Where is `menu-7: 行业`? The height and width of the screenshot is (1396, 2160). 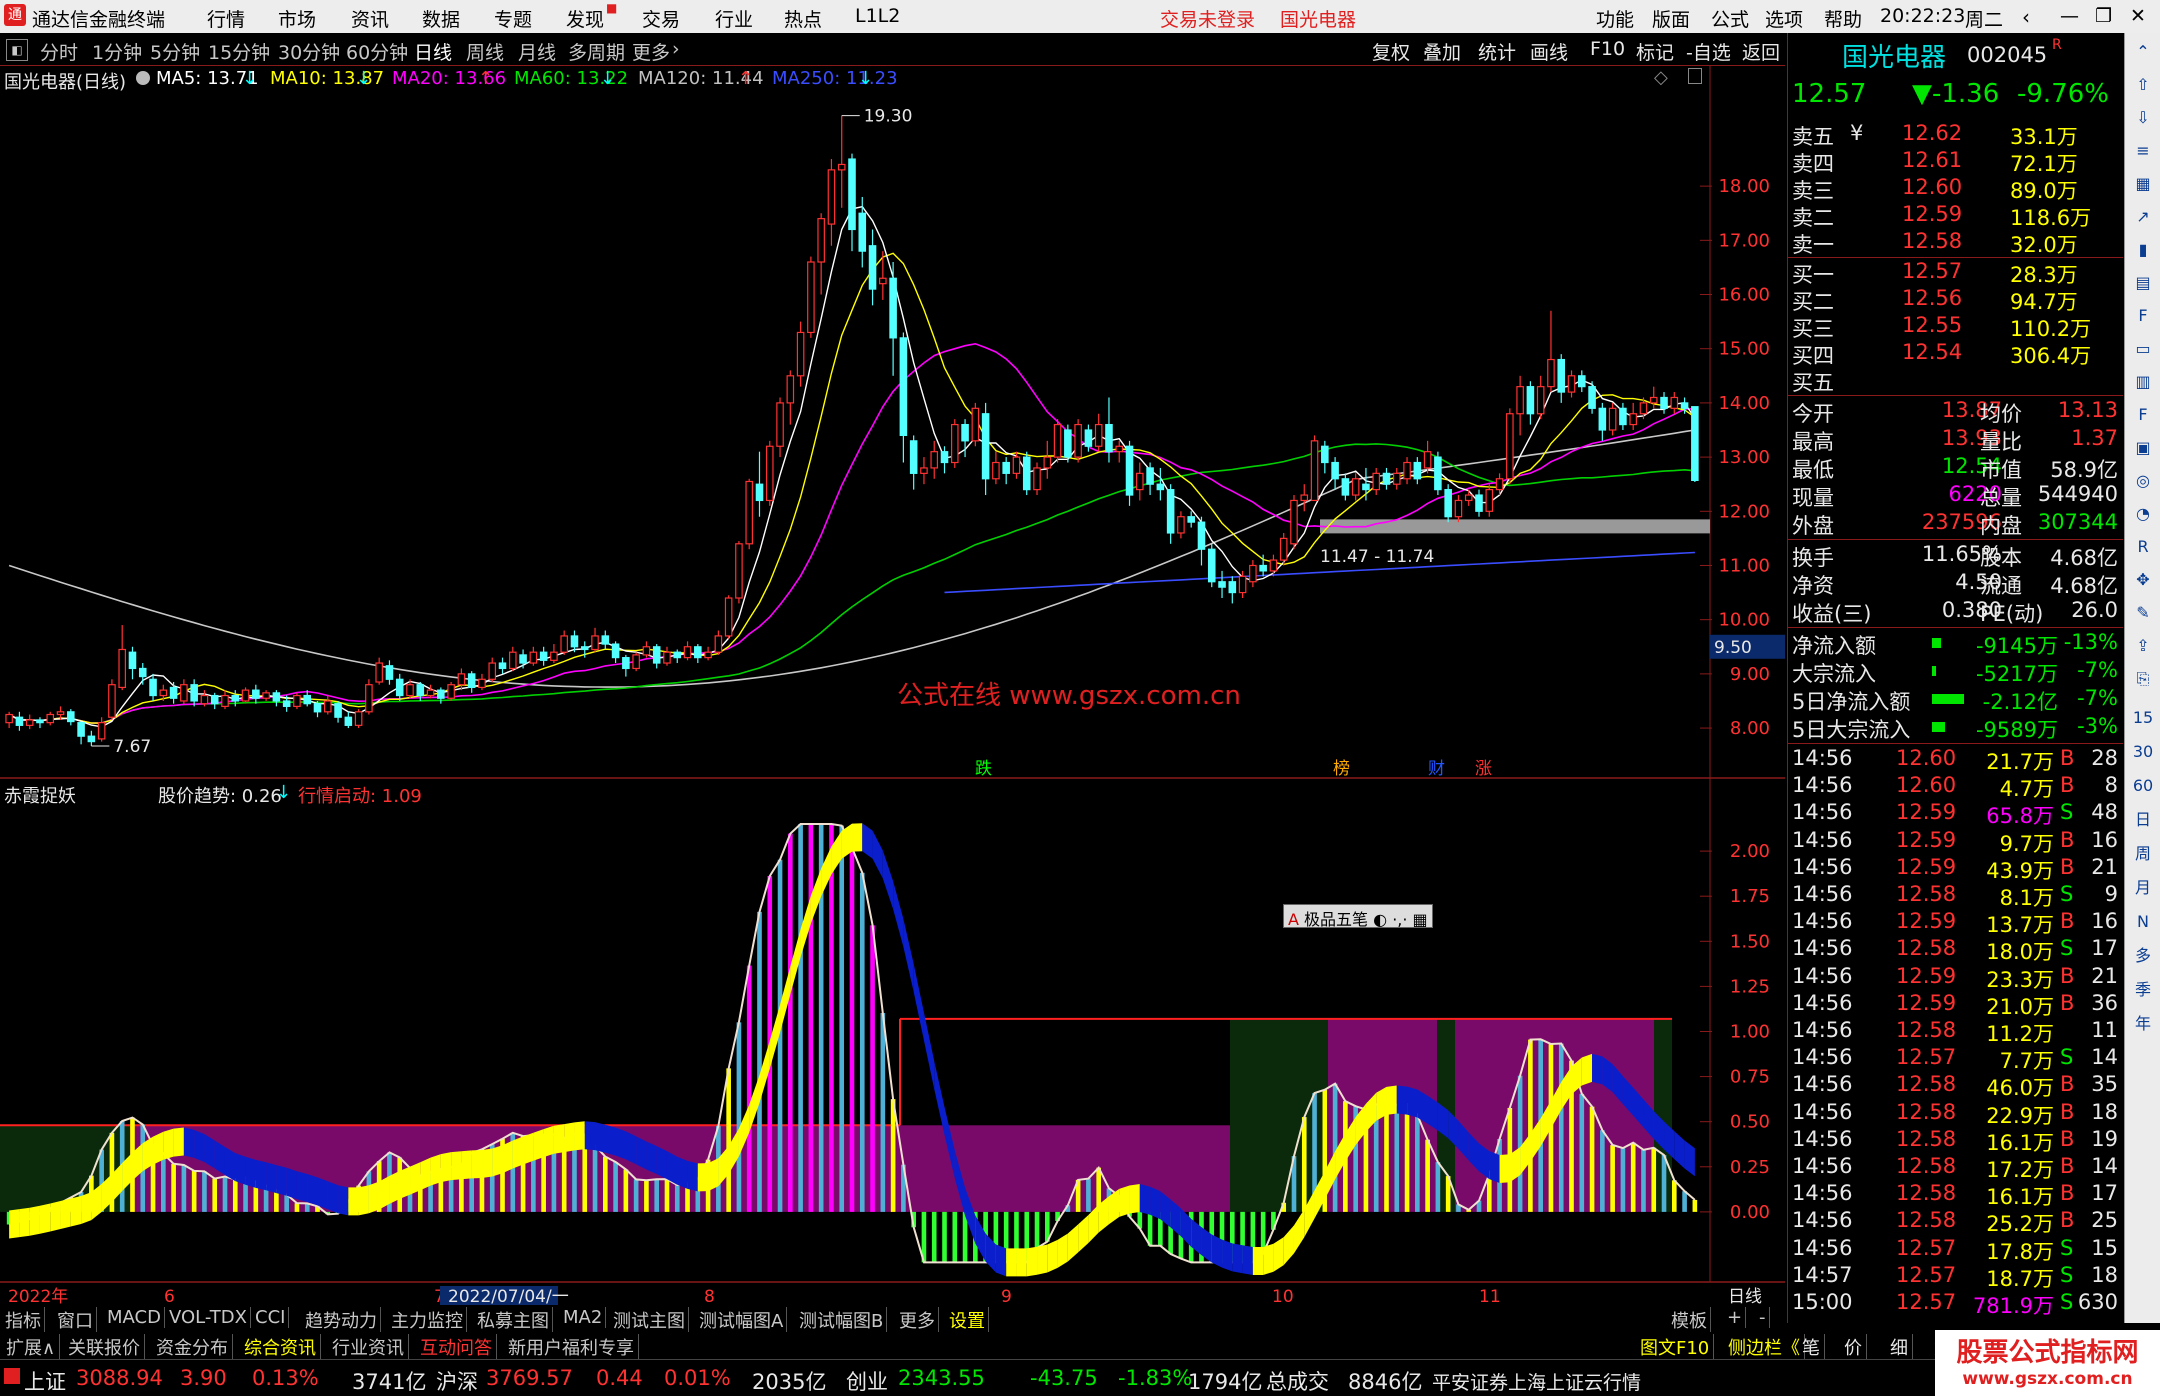 menu-7: 行业 is located at coordinates (734, 18).